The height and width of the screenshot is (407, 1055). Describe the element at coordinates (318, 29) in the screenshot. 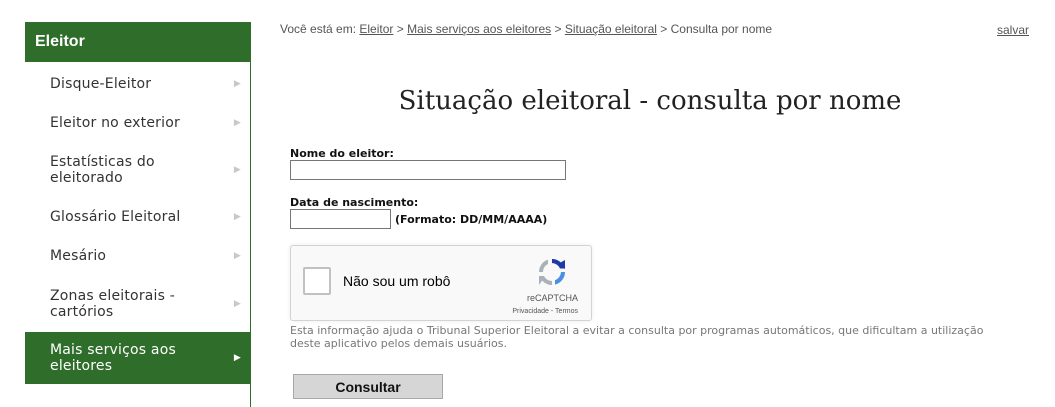

I see `breadcrumb-prefix: Você está em:` at that location.